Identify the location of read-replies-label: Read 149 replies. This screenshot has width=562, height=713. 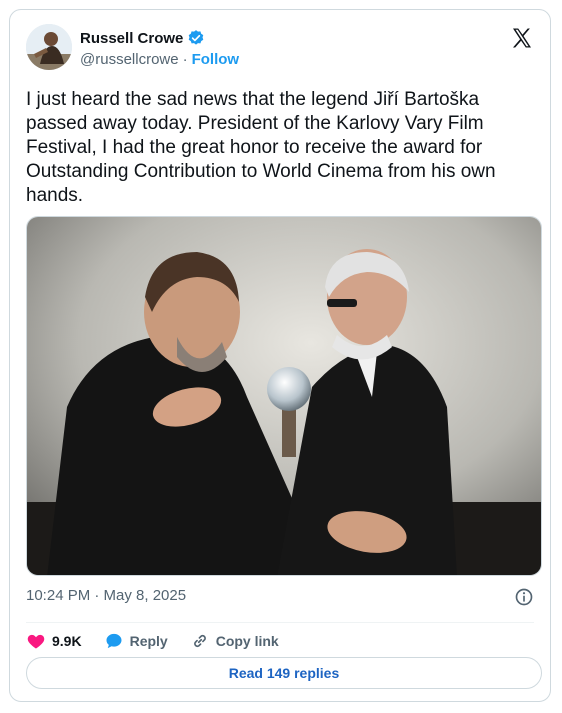
(284, 673).